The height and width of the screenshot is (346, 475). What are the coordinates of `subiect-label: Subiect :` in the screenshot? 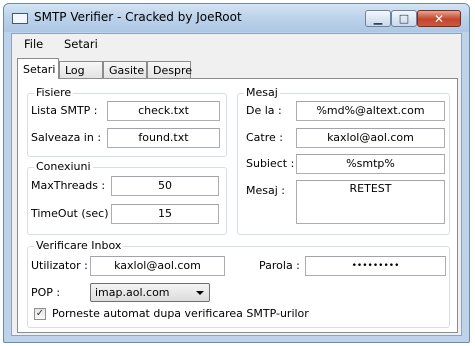 It's located at (270, 163).